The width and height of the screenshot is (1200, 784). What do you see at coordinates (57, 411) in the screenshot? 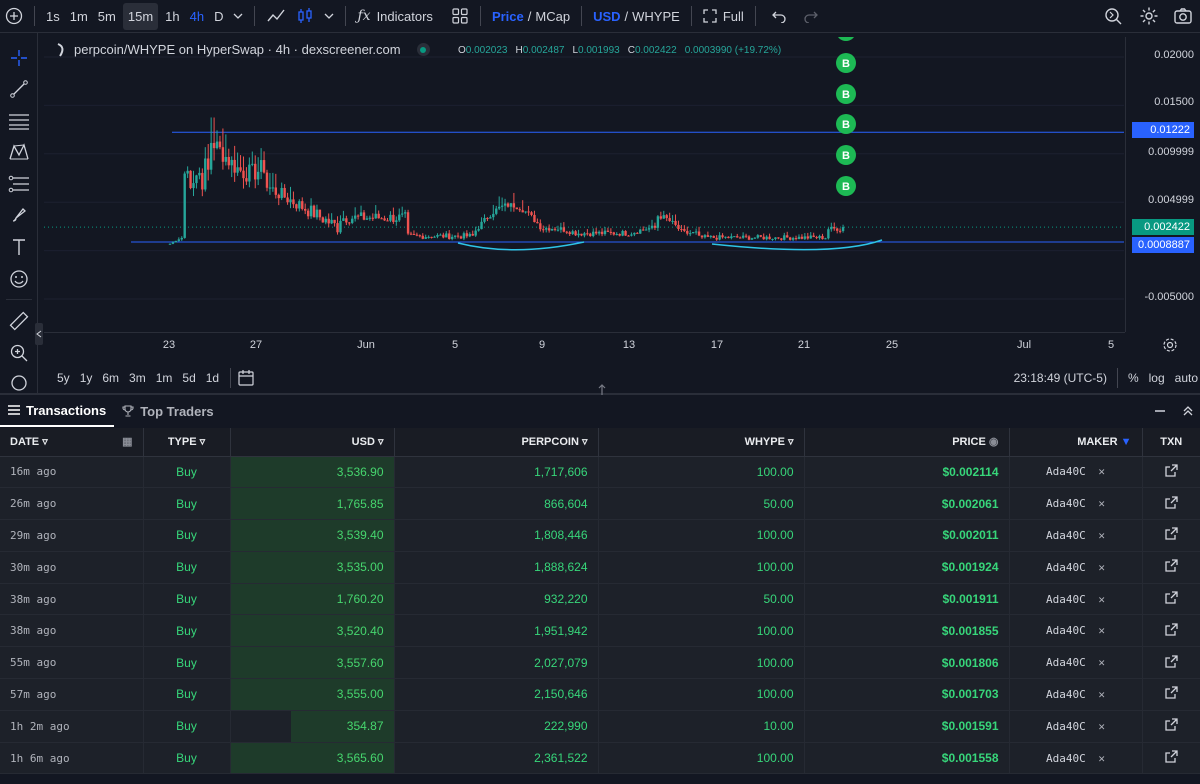
I see `tab-transactions: Transactions` at bounding box center [57, 411].